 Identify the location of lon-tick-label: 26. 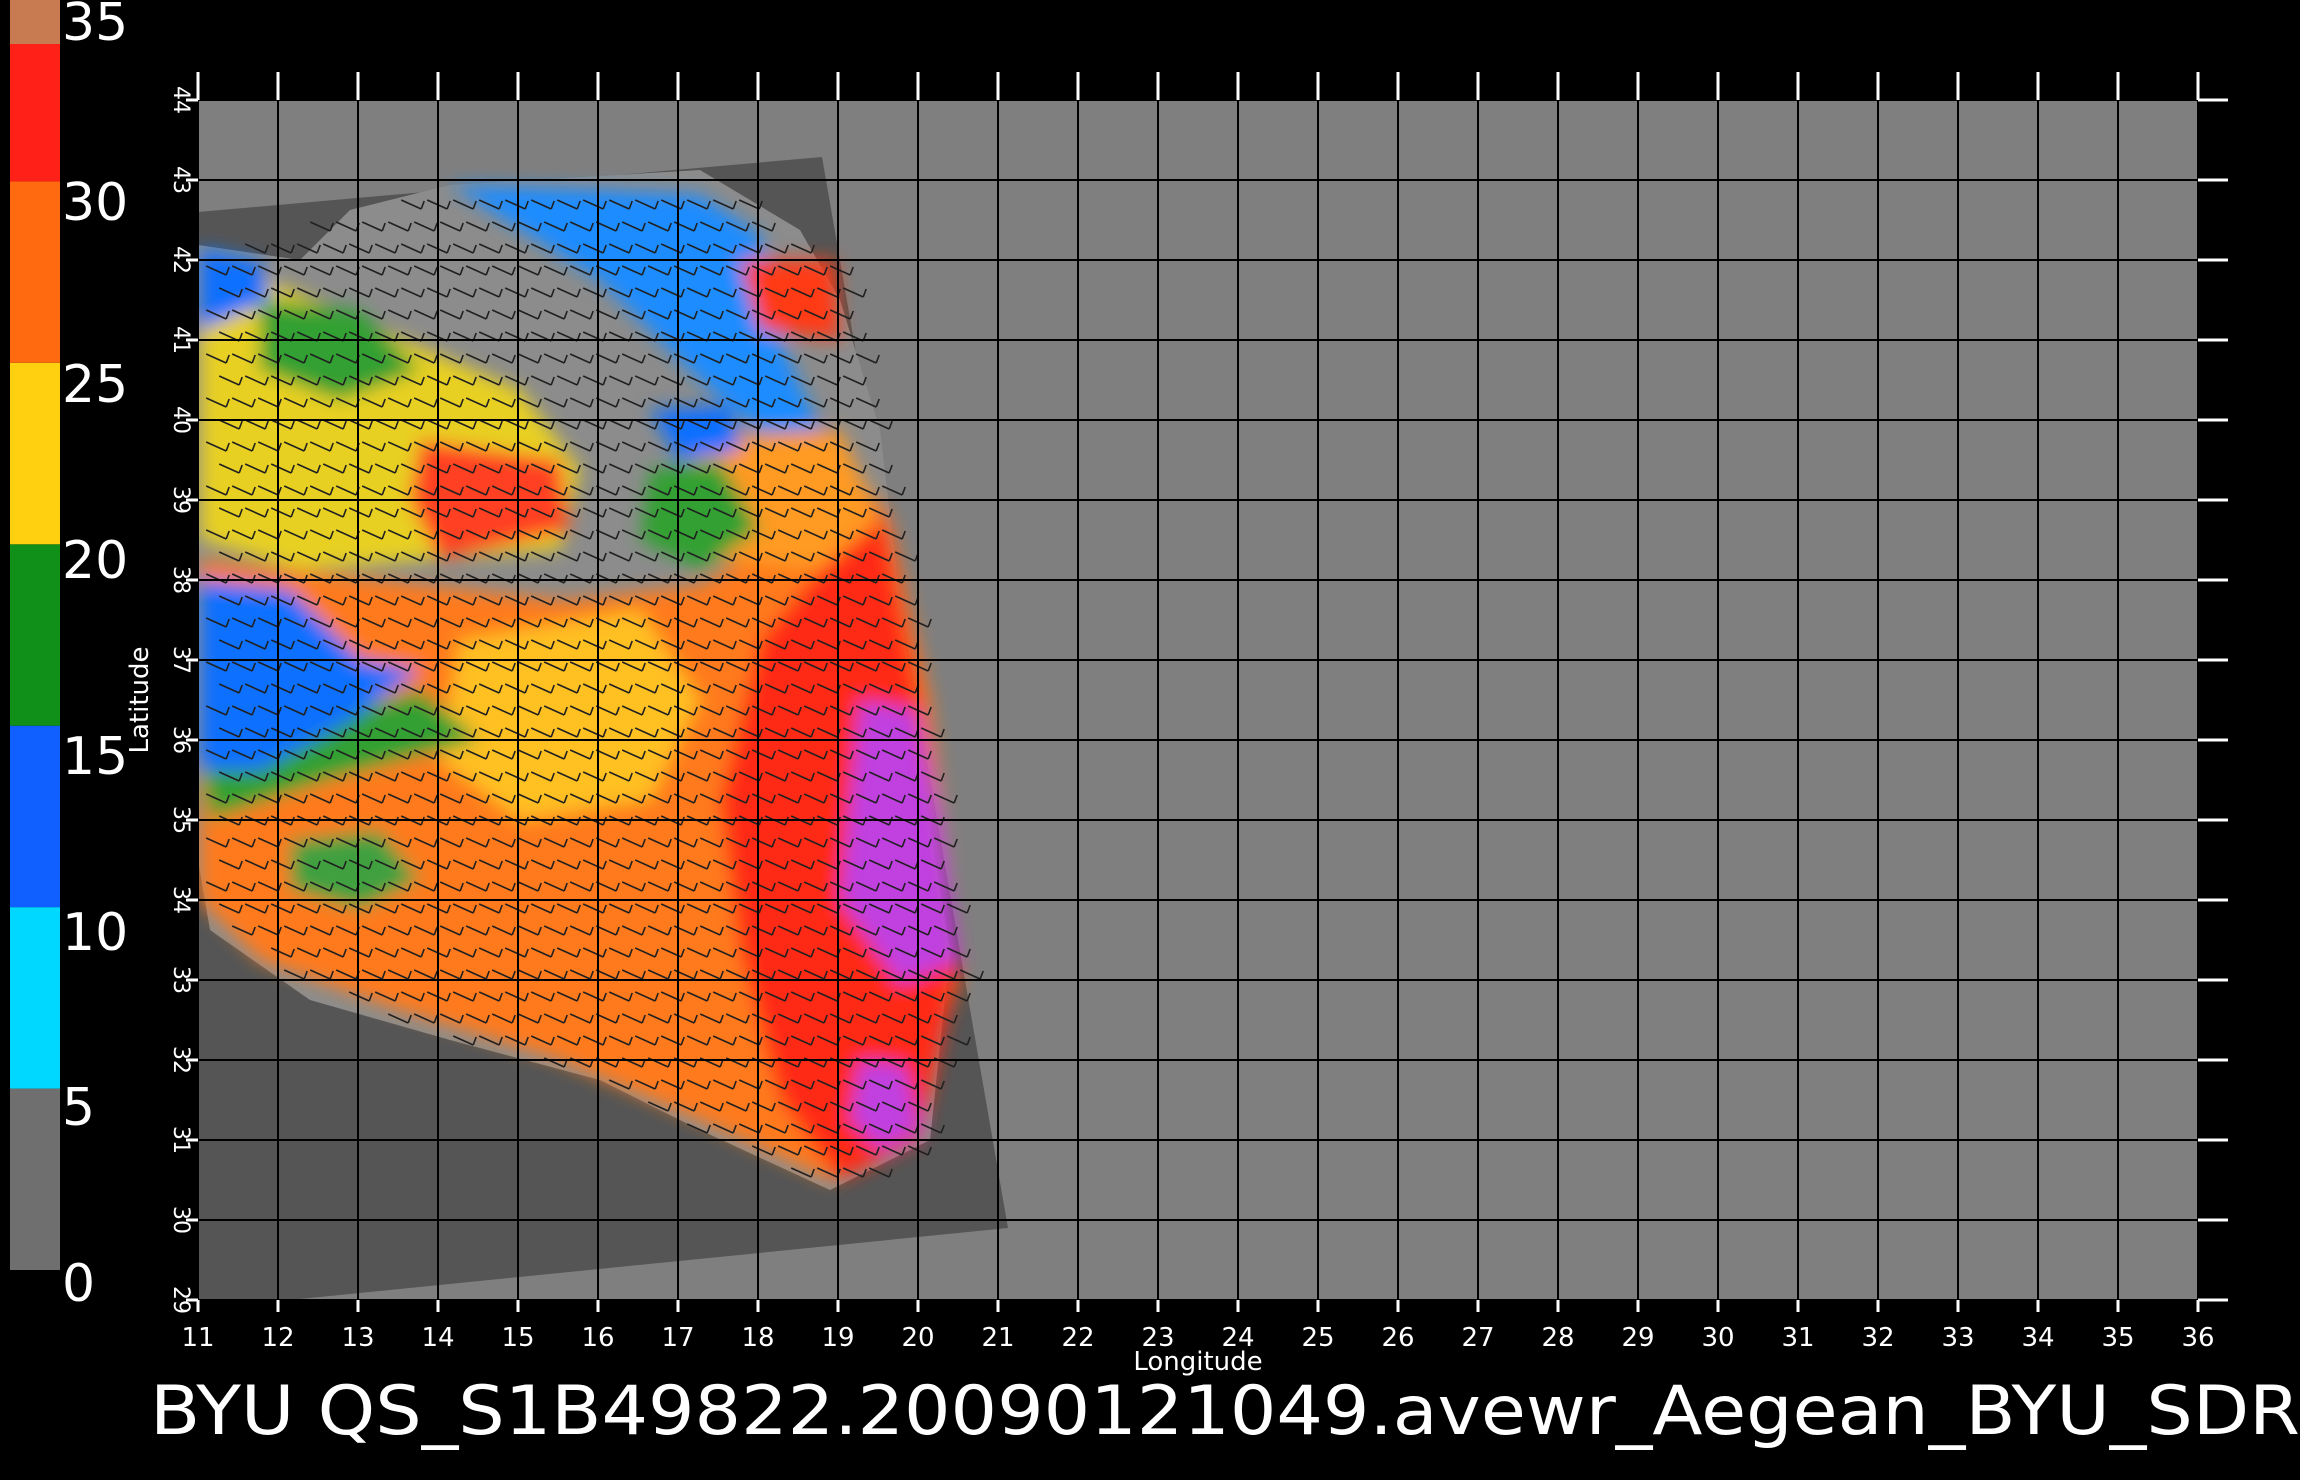
(1397, 1338).